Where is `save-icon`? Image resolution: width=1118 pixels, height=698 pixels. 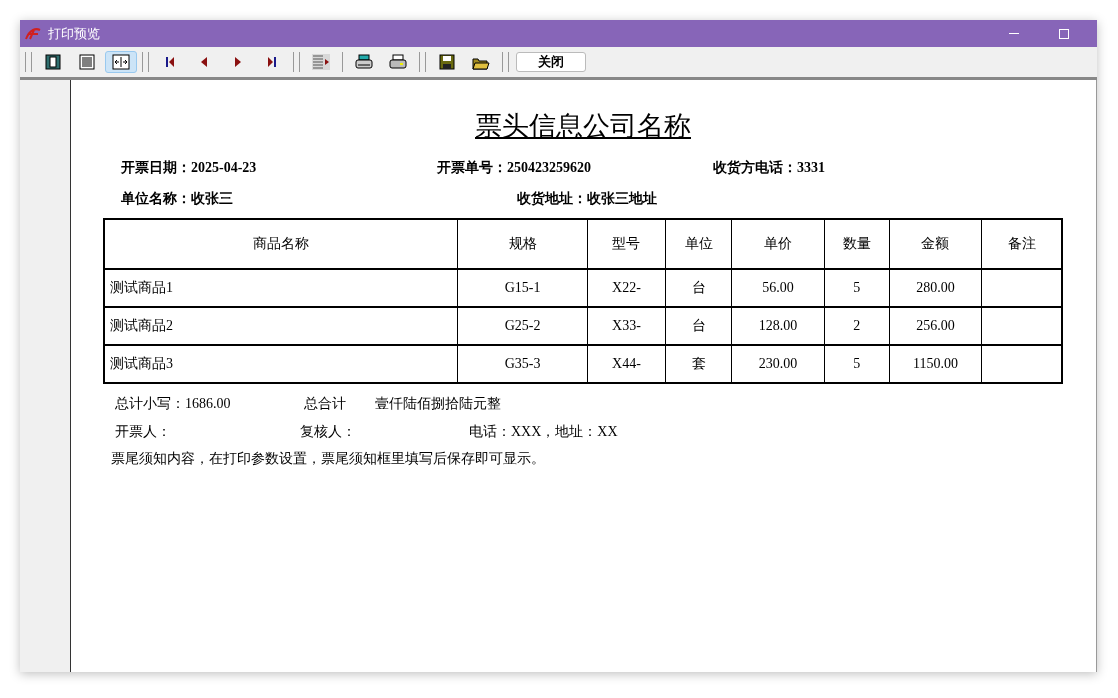 save-icon is located at coordinates (447, 62).